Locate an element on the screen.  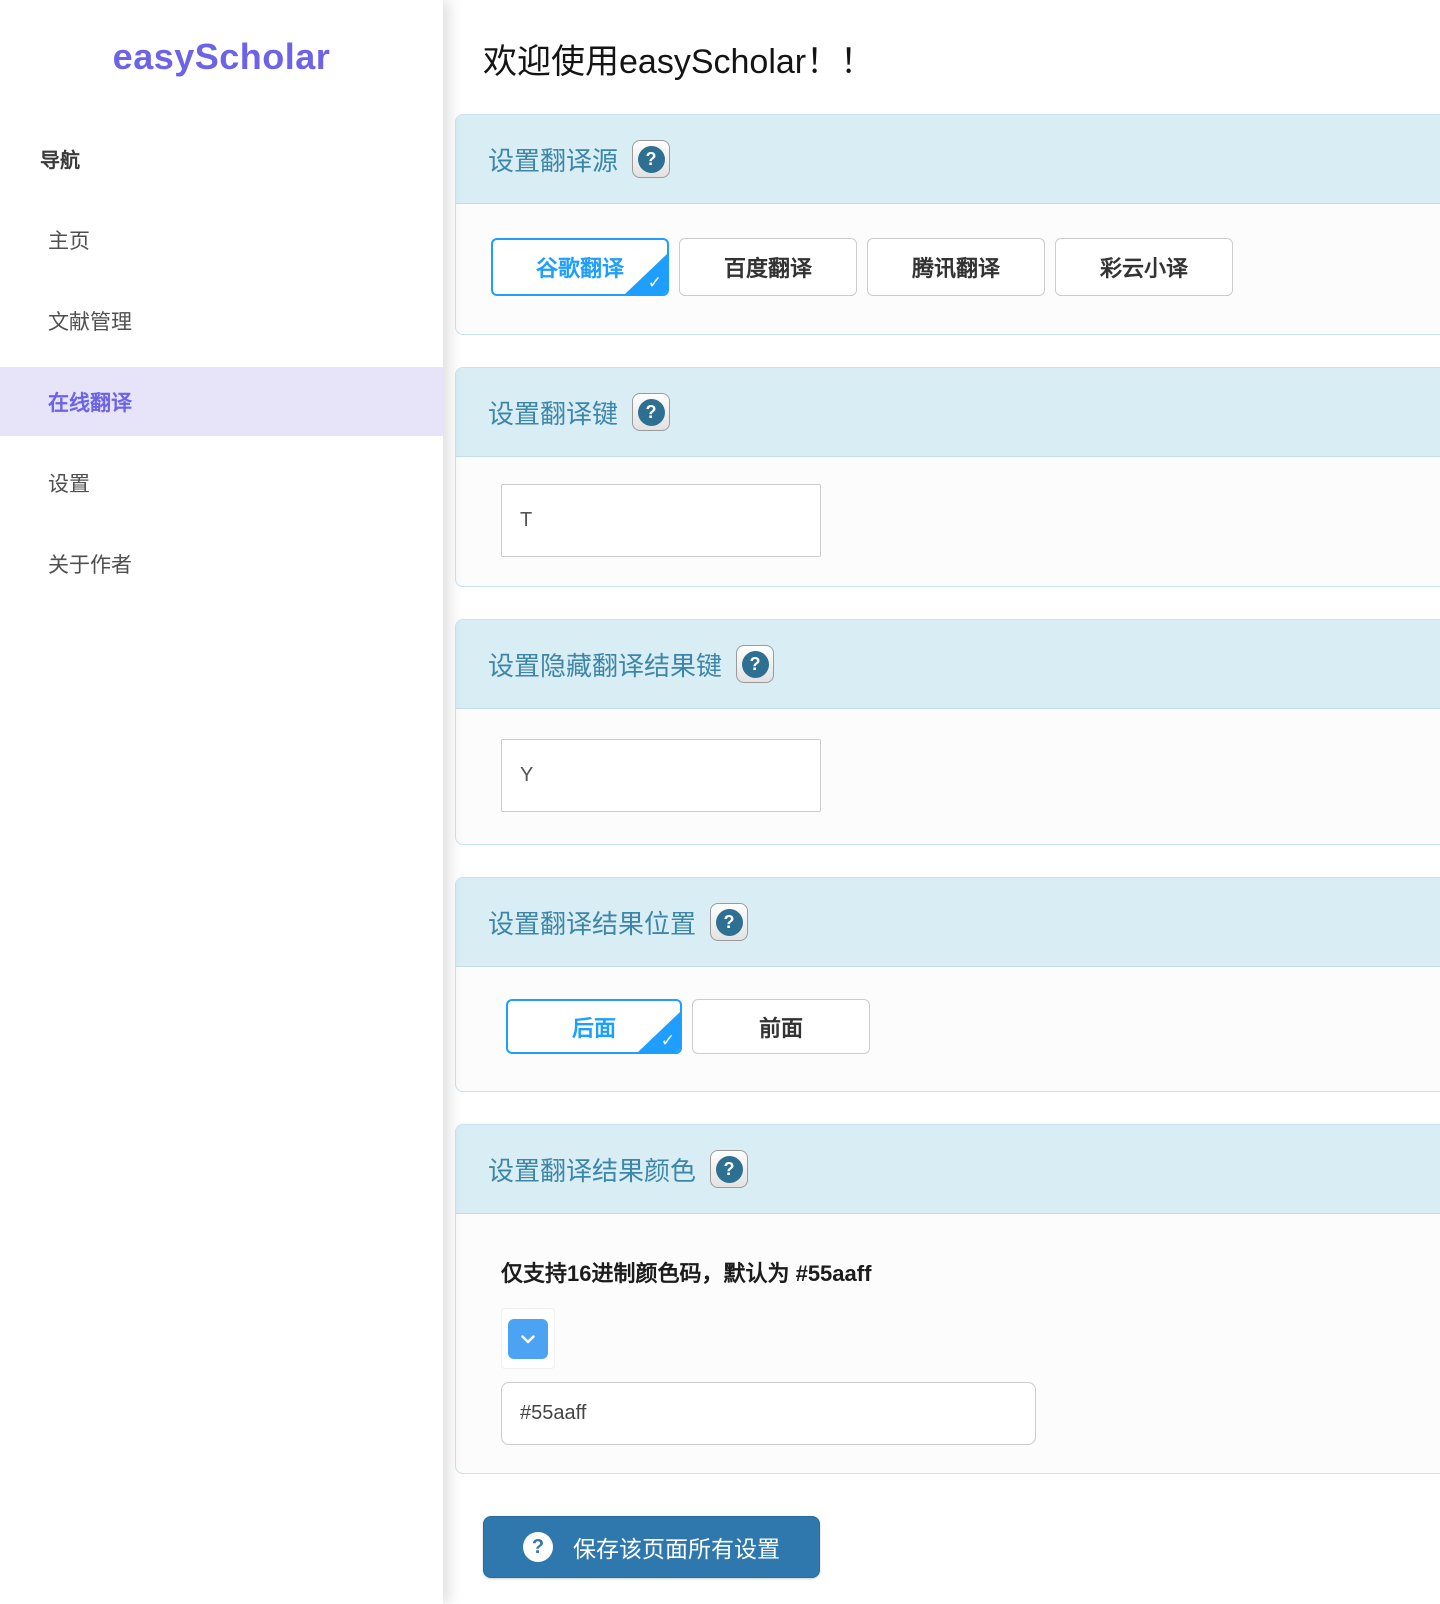
panel-hide-result-key: 设置隐藏翻译结果键 ? is located at coordinates (947, 732).